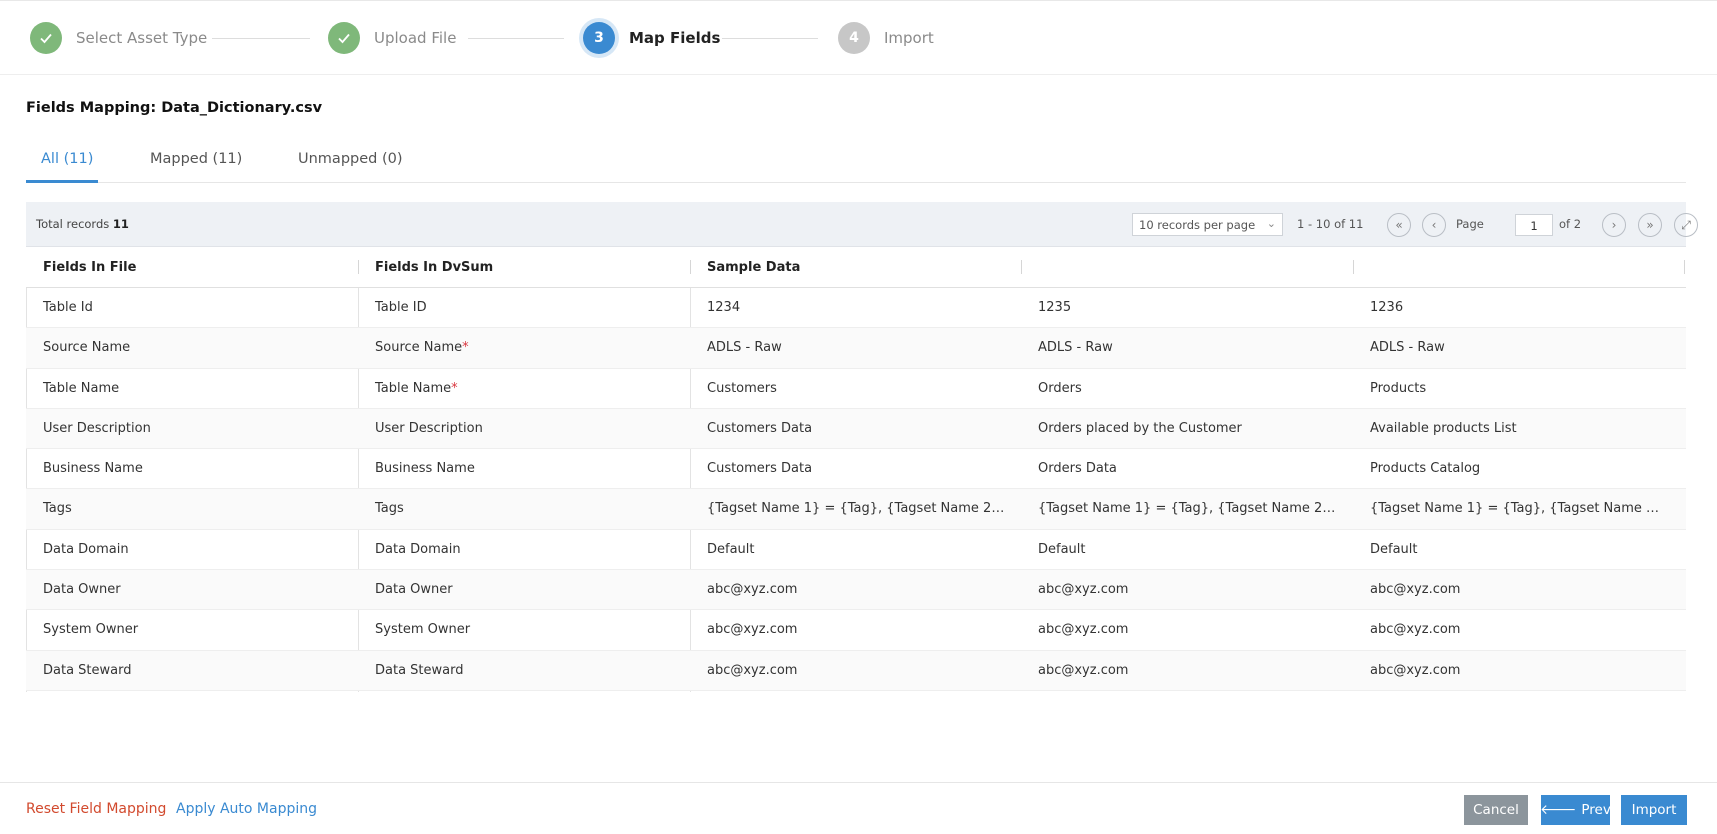  I want to click on sample-data-cell: Available products List, so click(1443, 428).